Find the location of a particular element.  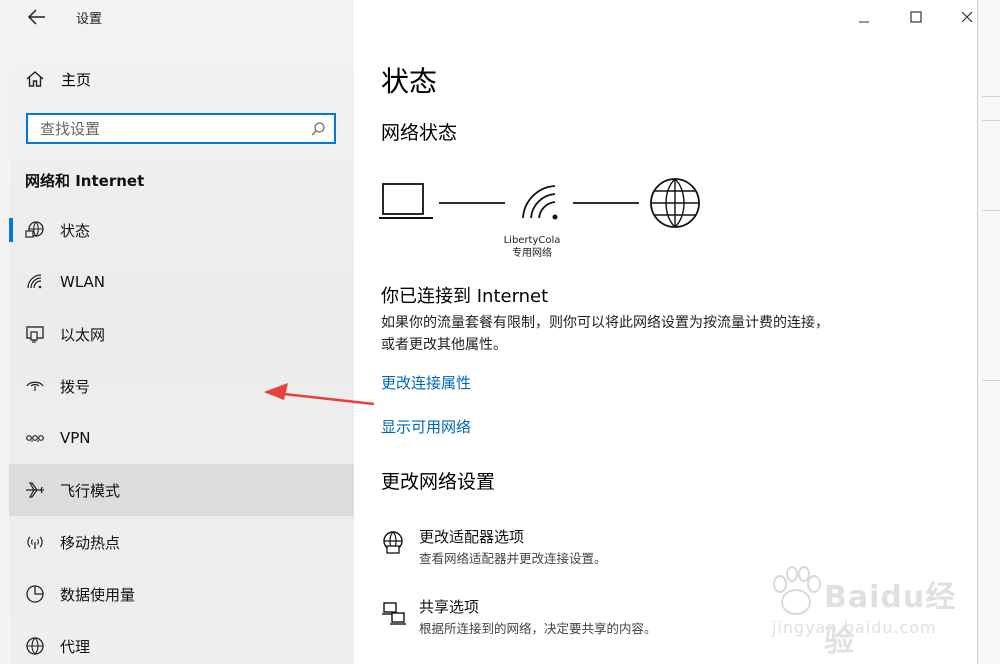

sidebar-item-ethernet: 以太网 is located at coordinates (181, 334).